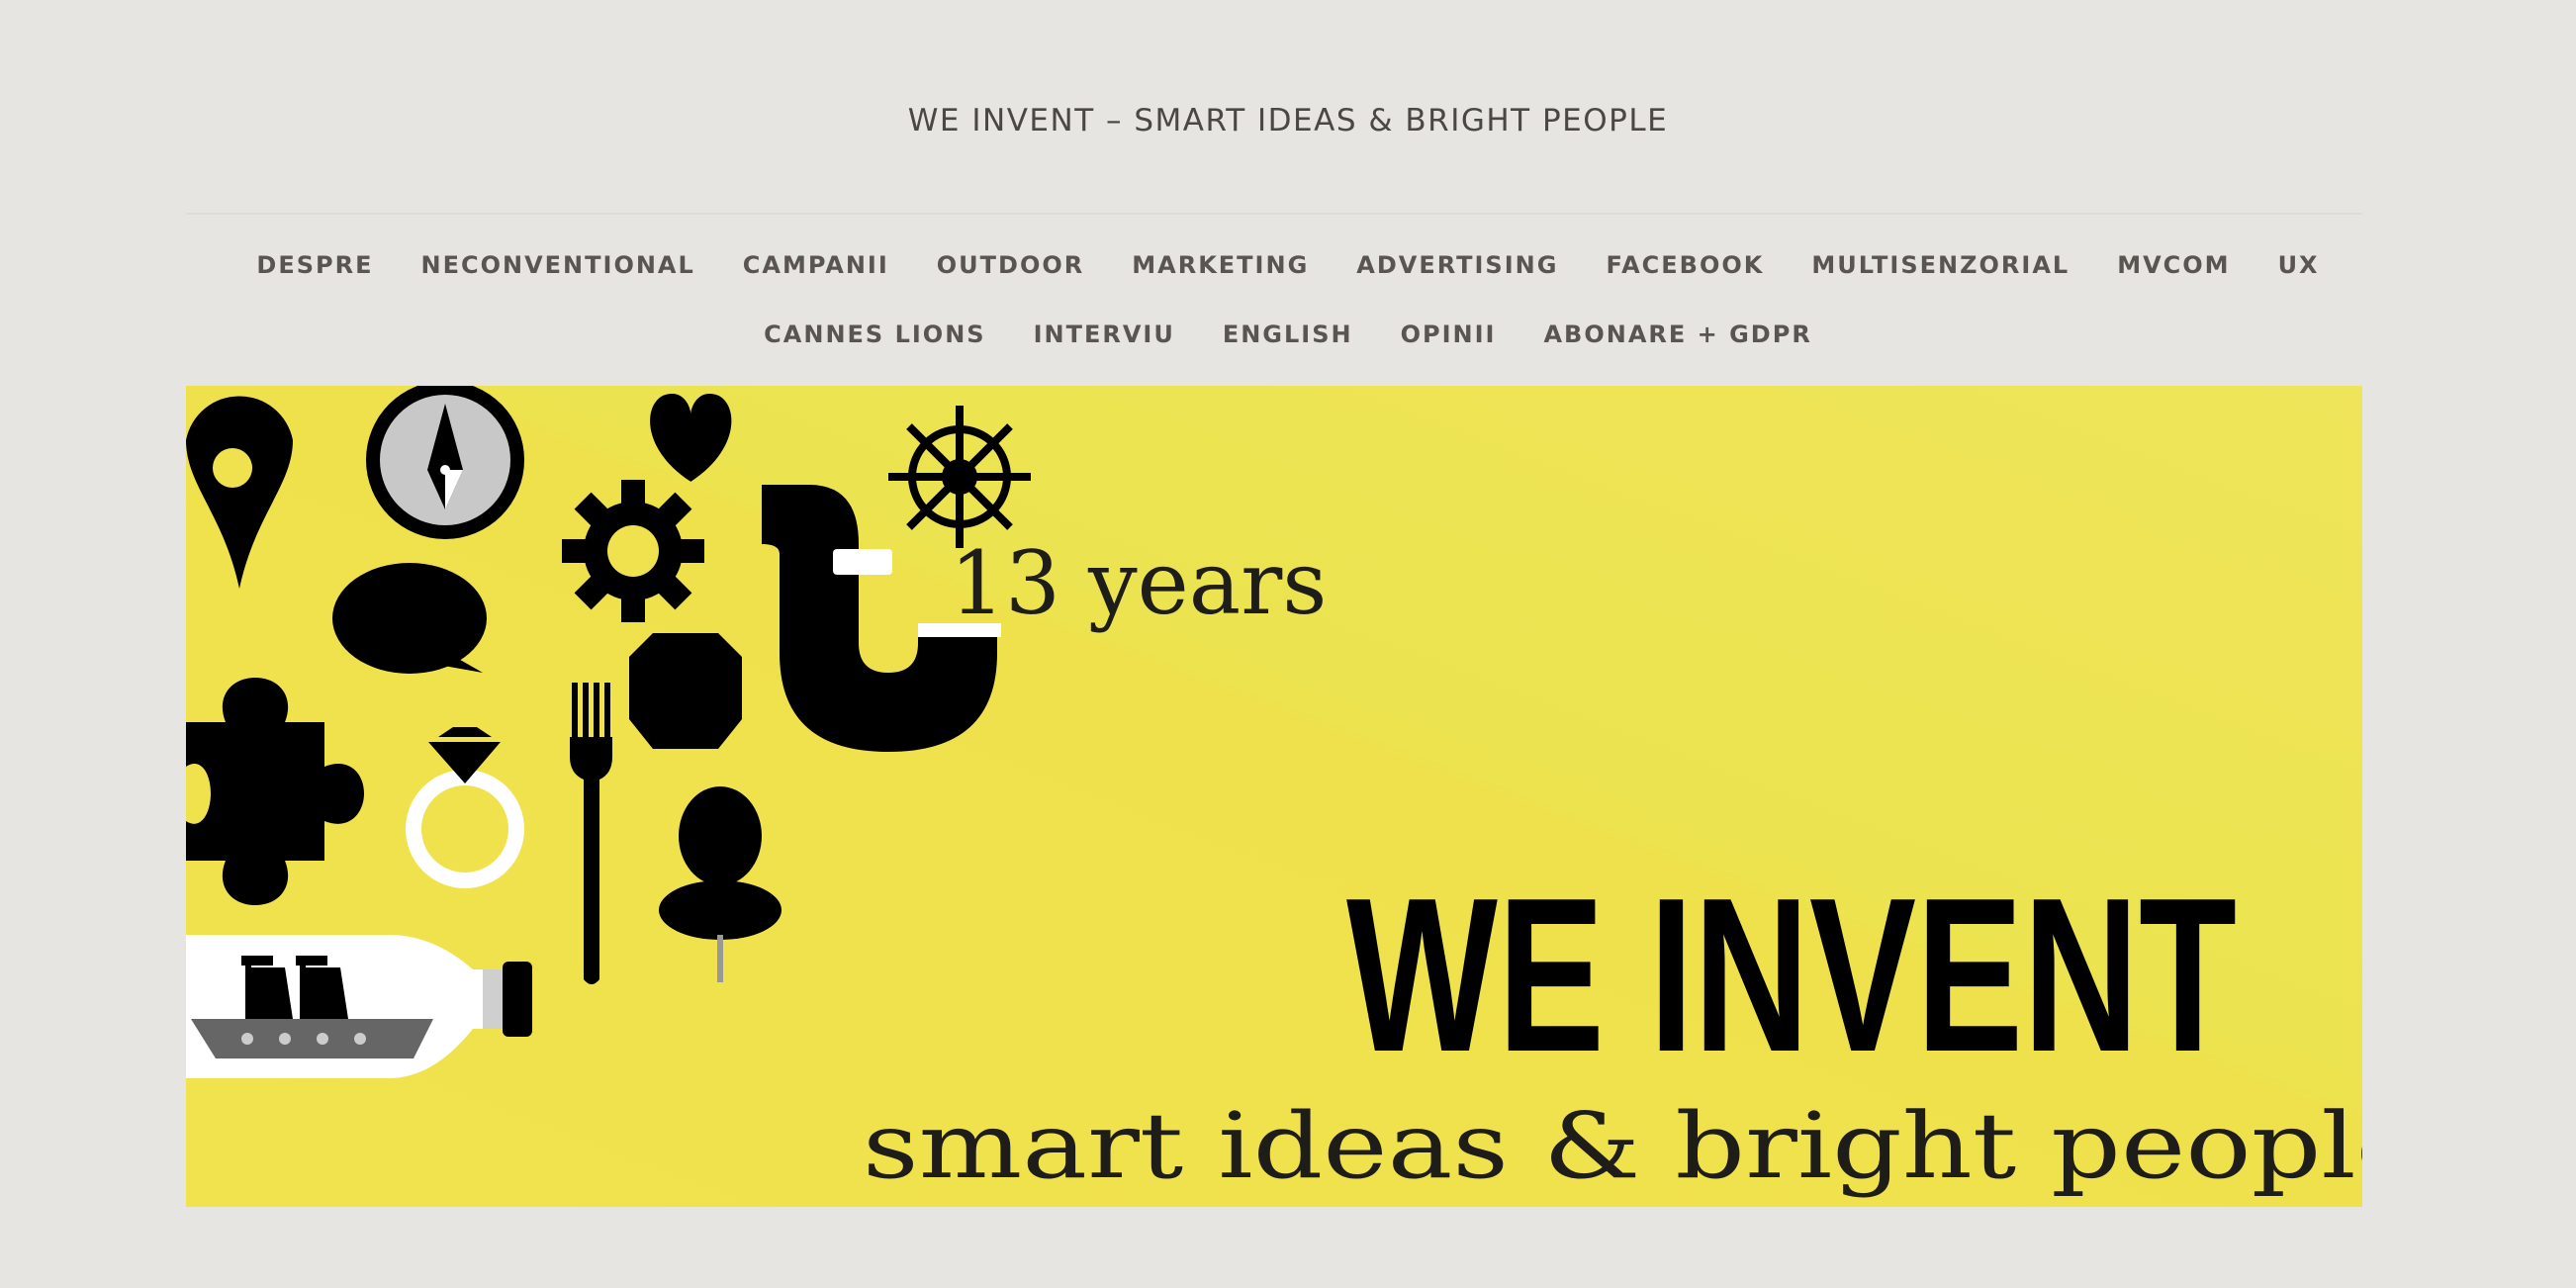 The image size is (2576, 1288). I want to click on nav-item-despre: DESPRE, so click(314, 265).